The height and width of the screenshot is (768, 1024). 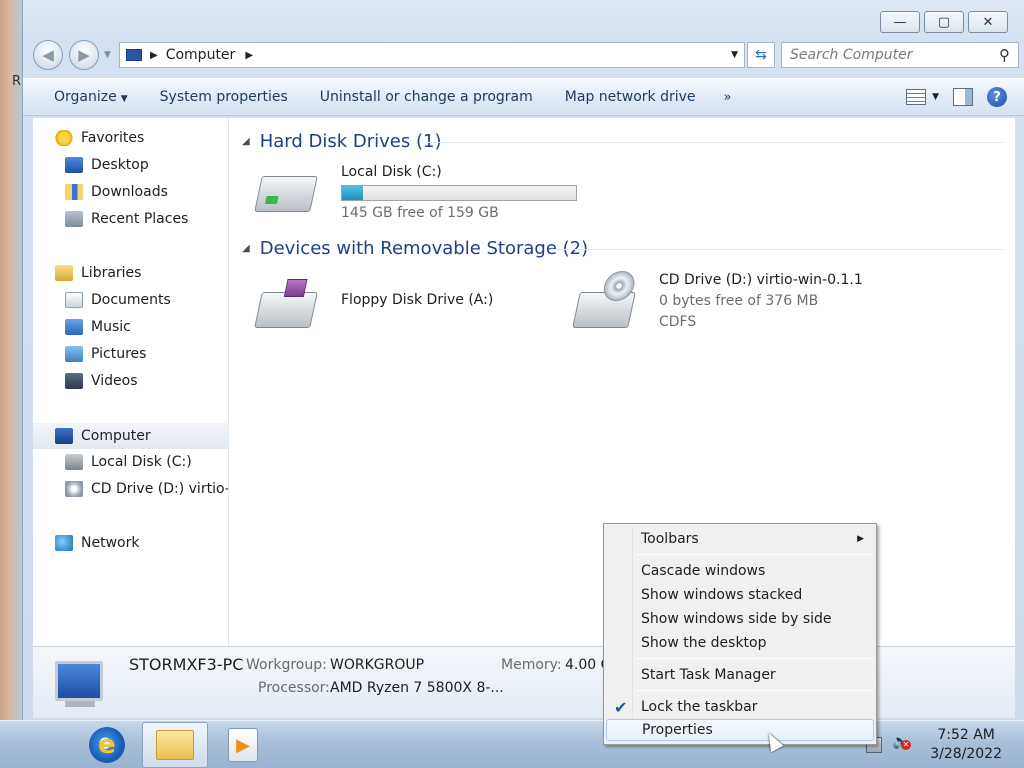 I want to click on nav-recent-places: Recent Places, so click(x=126, y=219).